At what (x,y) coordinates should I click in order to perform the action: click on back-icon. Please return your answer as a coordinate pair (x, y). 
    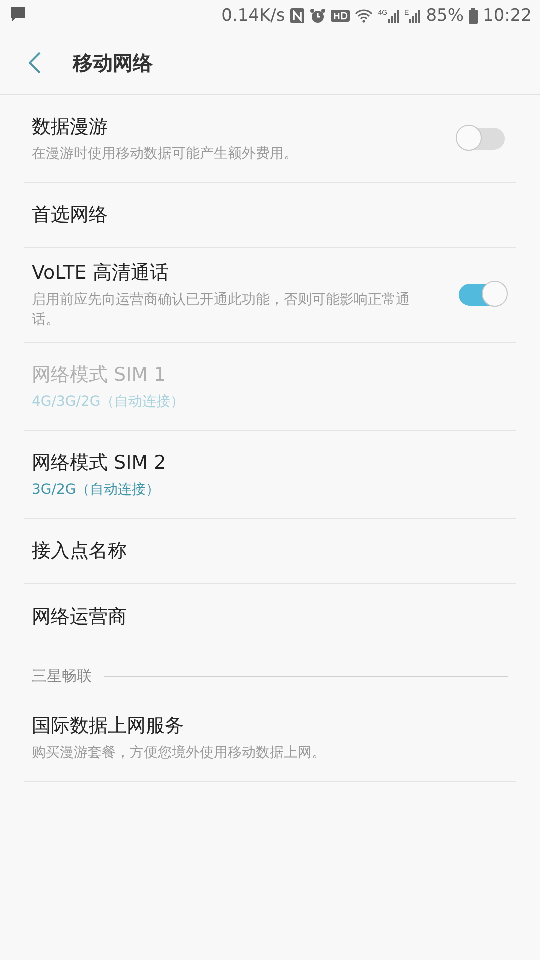
    Looking at the image, I should click on (35, 63).